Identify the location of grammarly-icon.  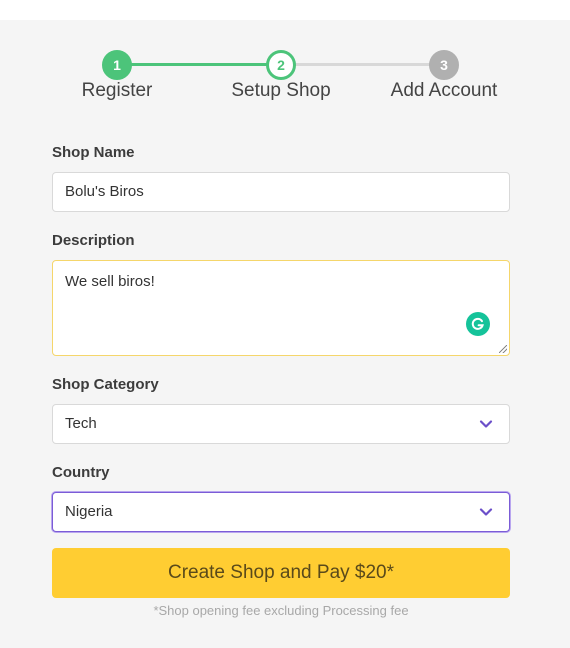
(478, 324).